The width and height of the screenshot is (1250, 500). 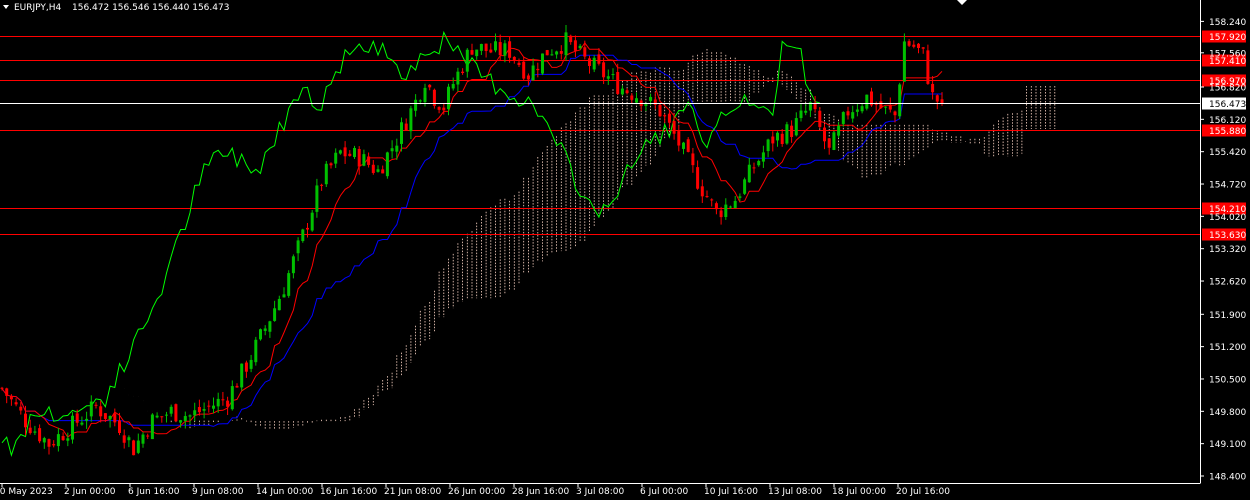 What do you see at coordinates (26, 492) in the screenshot?
I see `time-tick-label: 30 May 2023` at bounding box center [26, 492].